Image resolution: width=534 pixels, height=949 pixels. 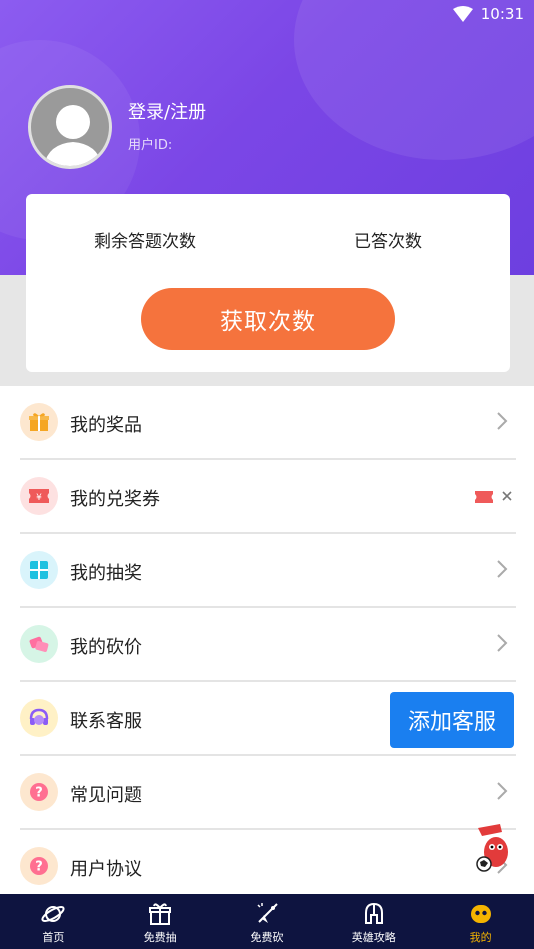 I want to click on menu-item-faq: ? 常见问题, so click(x=268, y=793).